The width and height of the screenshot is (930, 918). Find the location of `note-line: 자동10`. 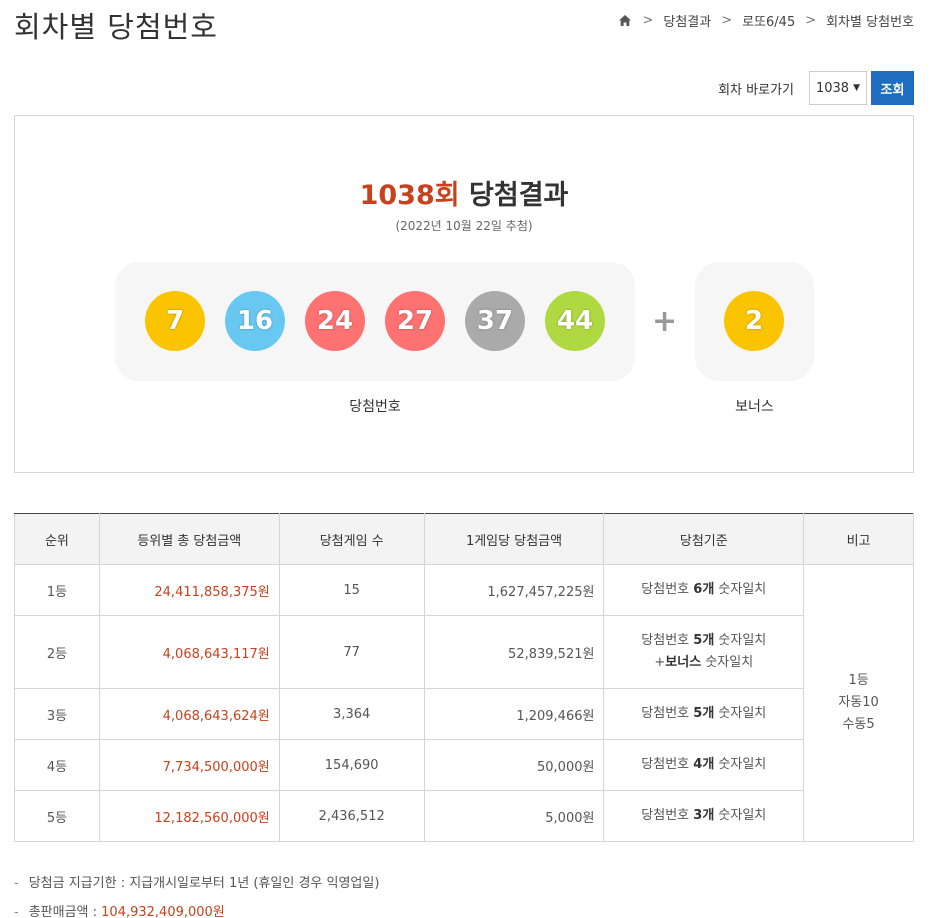

note-line: 자동10 is located at coordinates (858, 702).